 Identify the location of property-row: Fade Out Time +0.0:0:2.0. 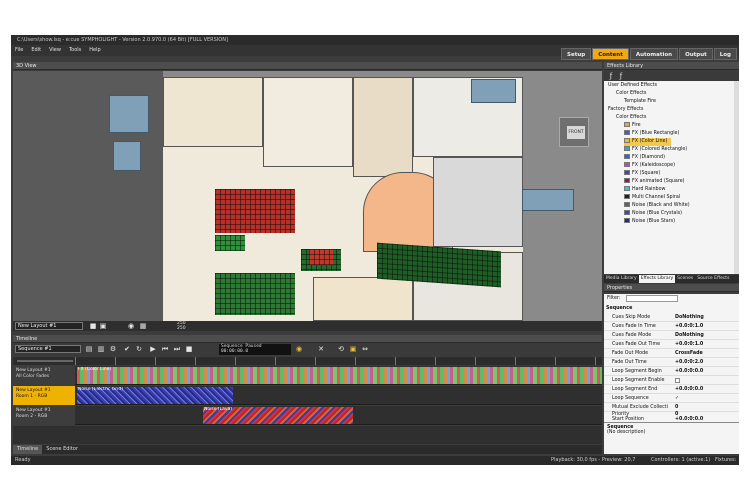
(671, 362).